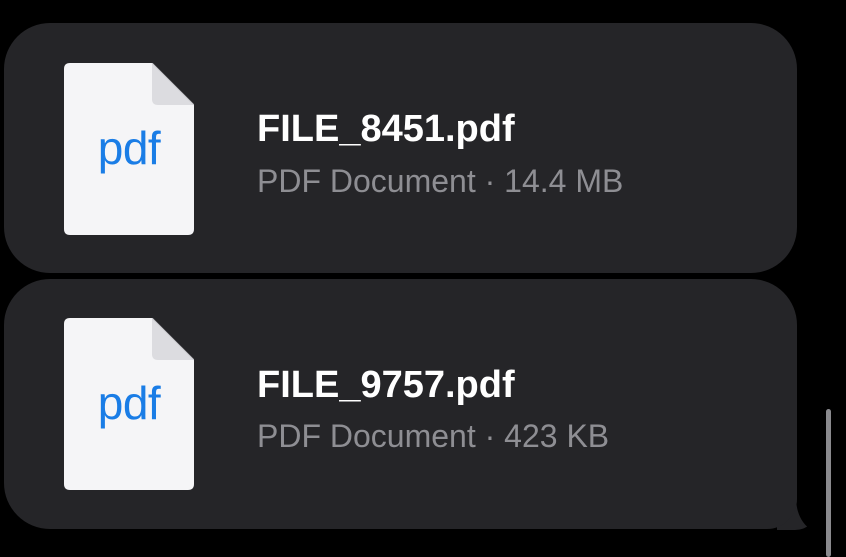 This screenshot has width=846, height=557. Describe the element at coordinates (386, 385) in the screenshot. I see `file-name: FILE_9757.pdf` at that location.